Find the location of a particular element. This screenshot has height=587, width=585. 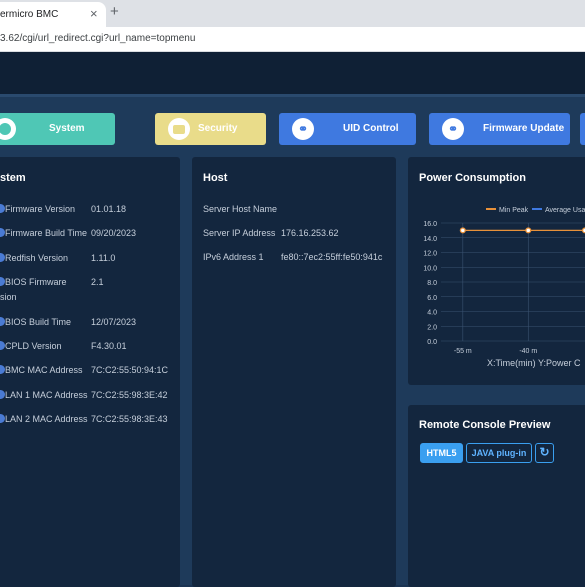

bios-firmware-label: BIOS Firmware is located at coordinates (36, 282).